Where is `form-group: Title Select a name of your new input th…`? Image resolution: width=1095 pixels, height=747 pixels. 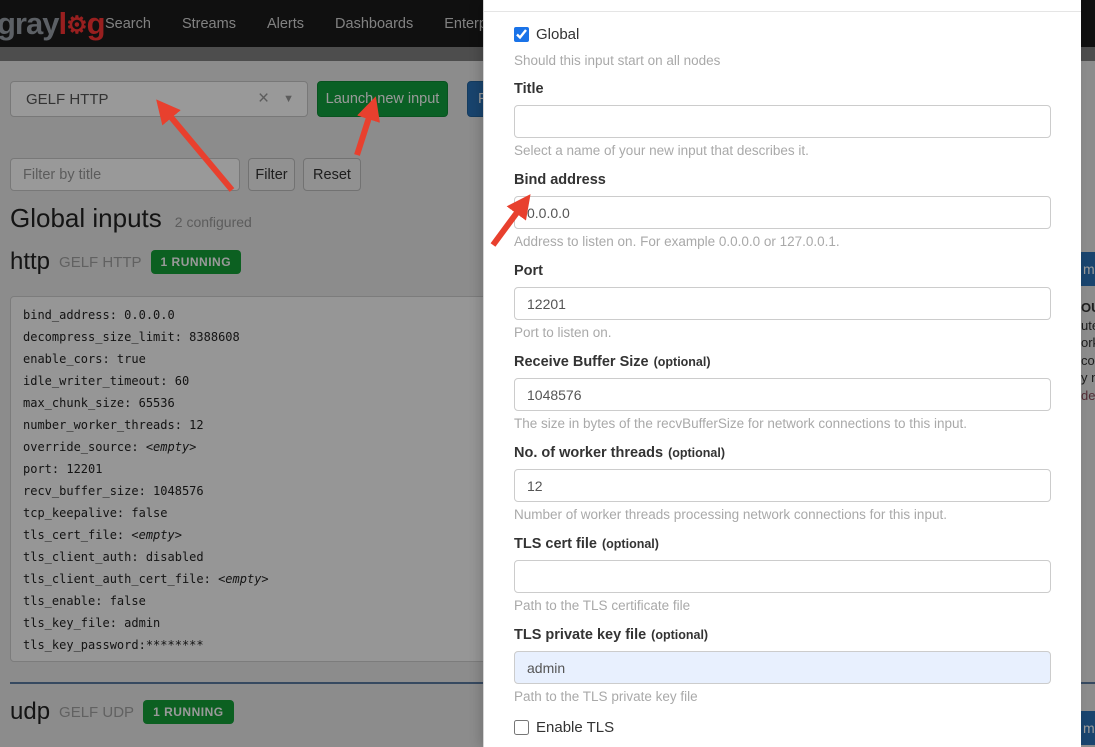
form-group: Title Select a name of your new input th… is located at coordinates (782, 120).